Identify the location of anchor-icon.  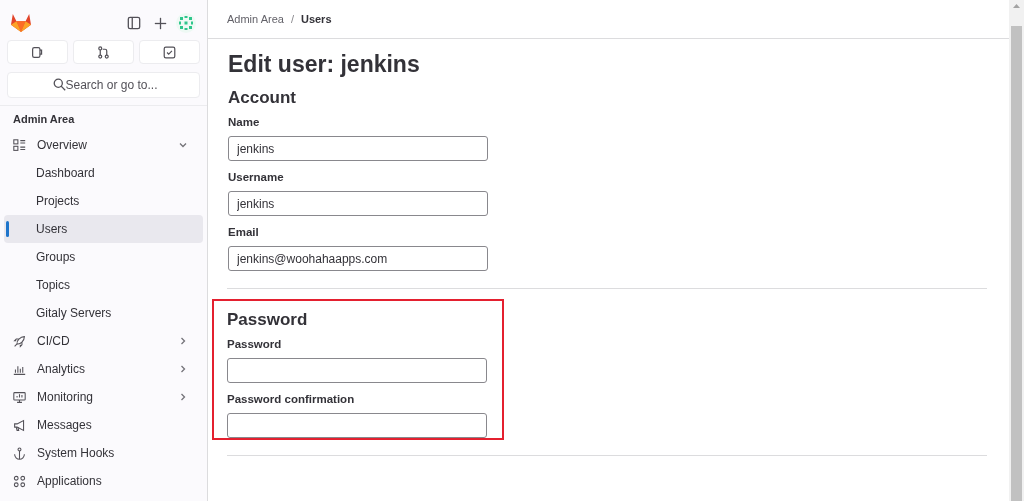
(19, 453).